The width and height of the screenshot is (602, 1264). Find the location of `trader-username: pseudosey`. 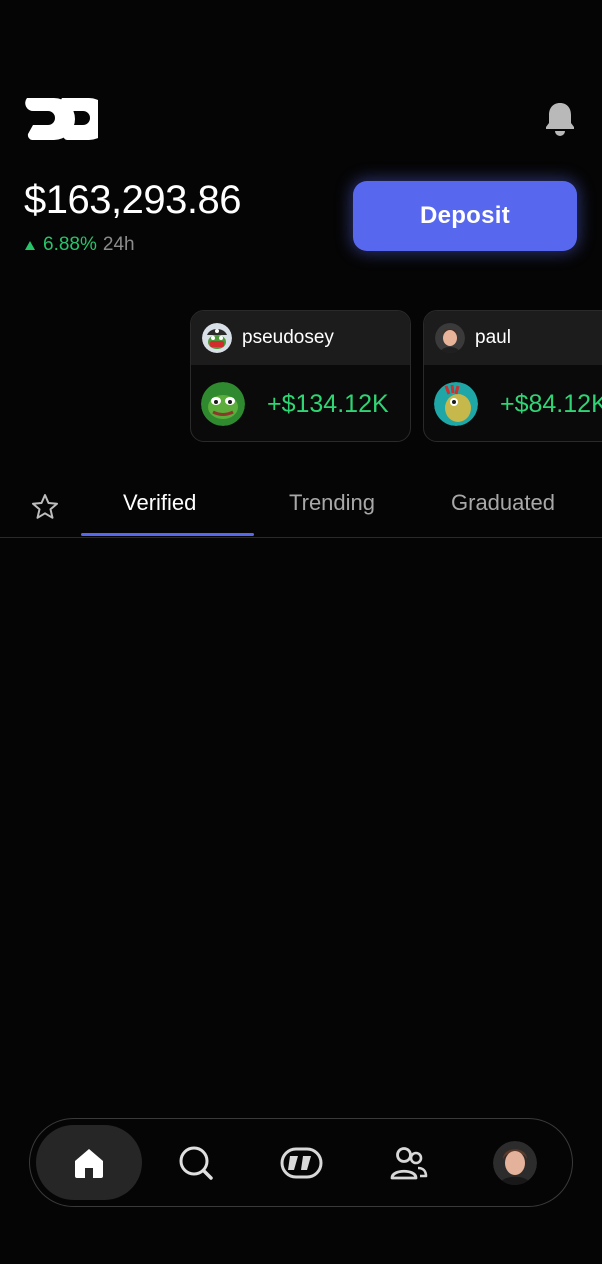

trader-username: pseudosey is located at coordinates (288, 337).